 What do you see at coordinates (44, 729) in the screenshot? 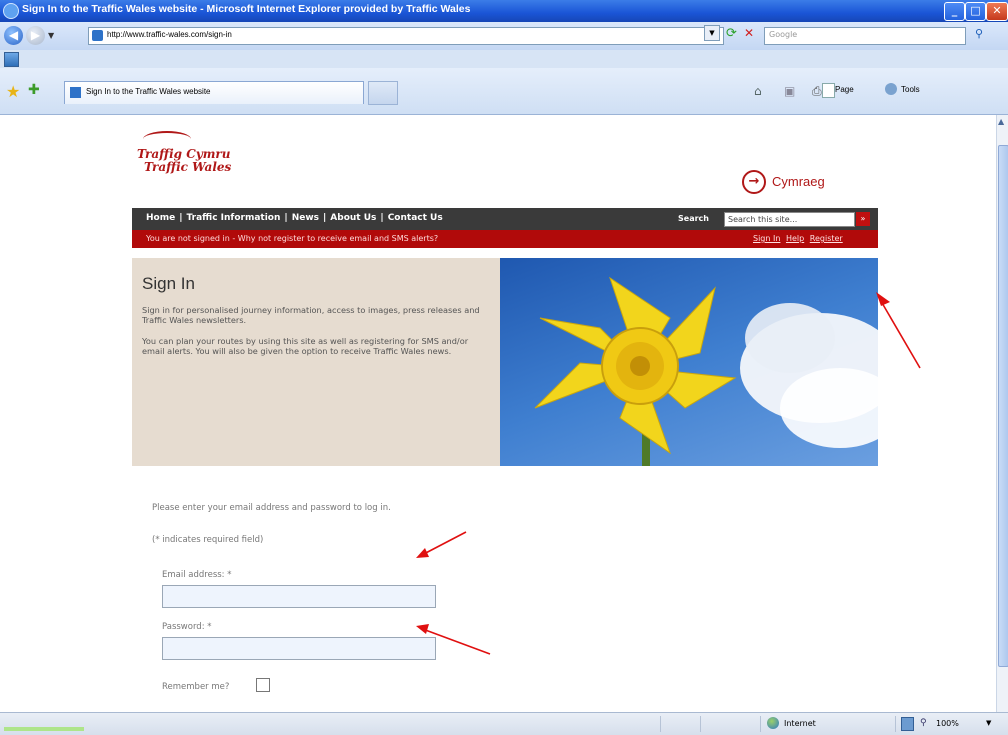
I see `page-load-progress` at bounding box center [44, 729].